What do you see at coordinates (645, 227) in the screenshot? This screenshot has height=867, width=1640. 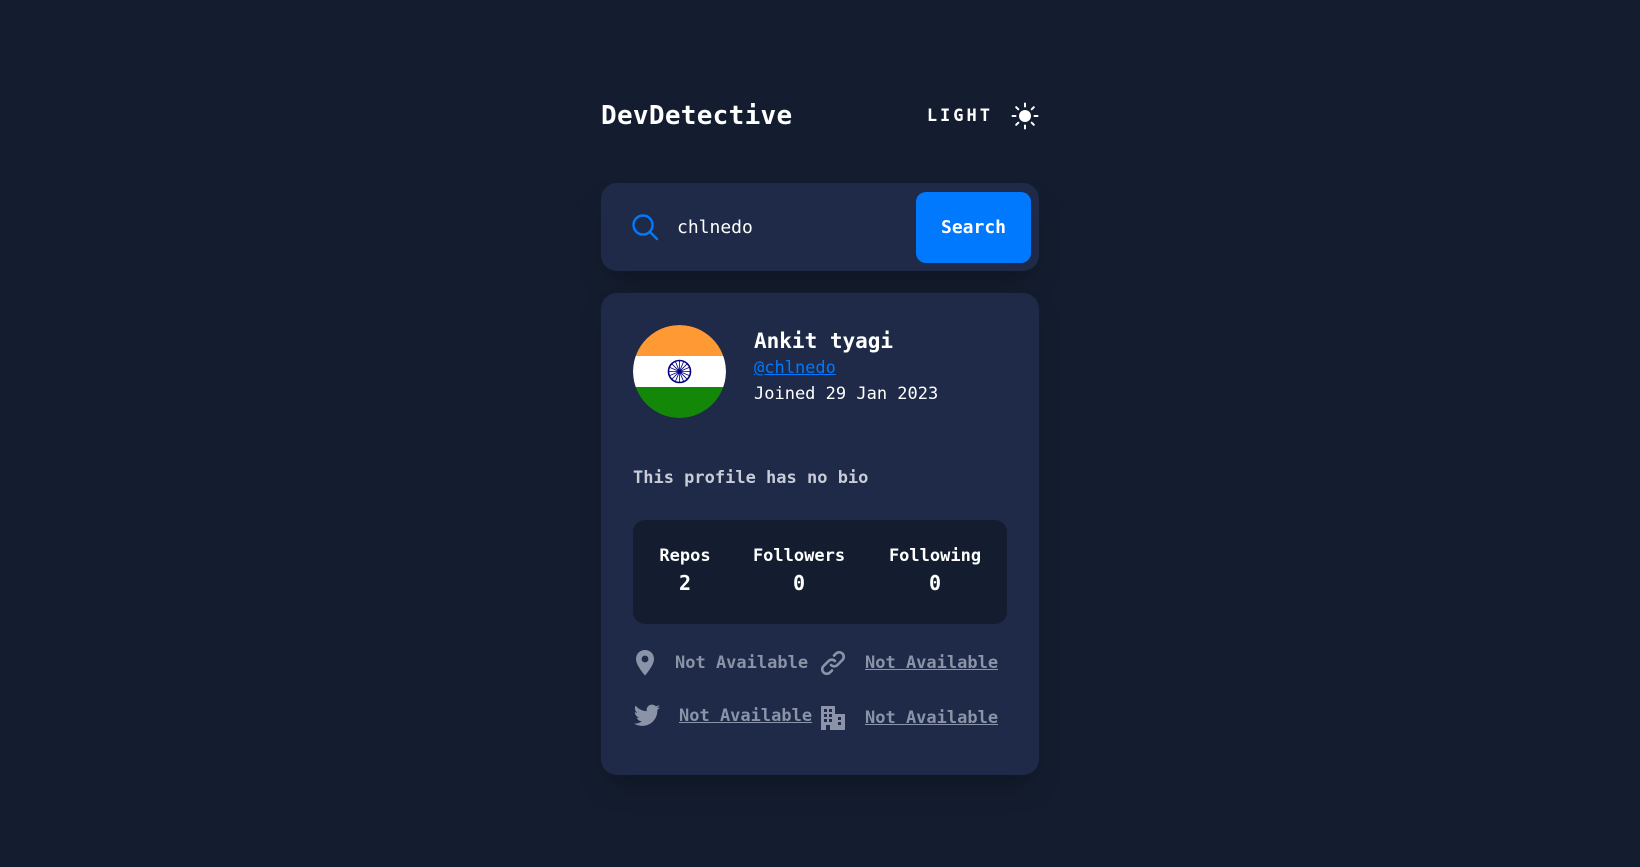 I see `search-icon` at bounding box center [645, 227].